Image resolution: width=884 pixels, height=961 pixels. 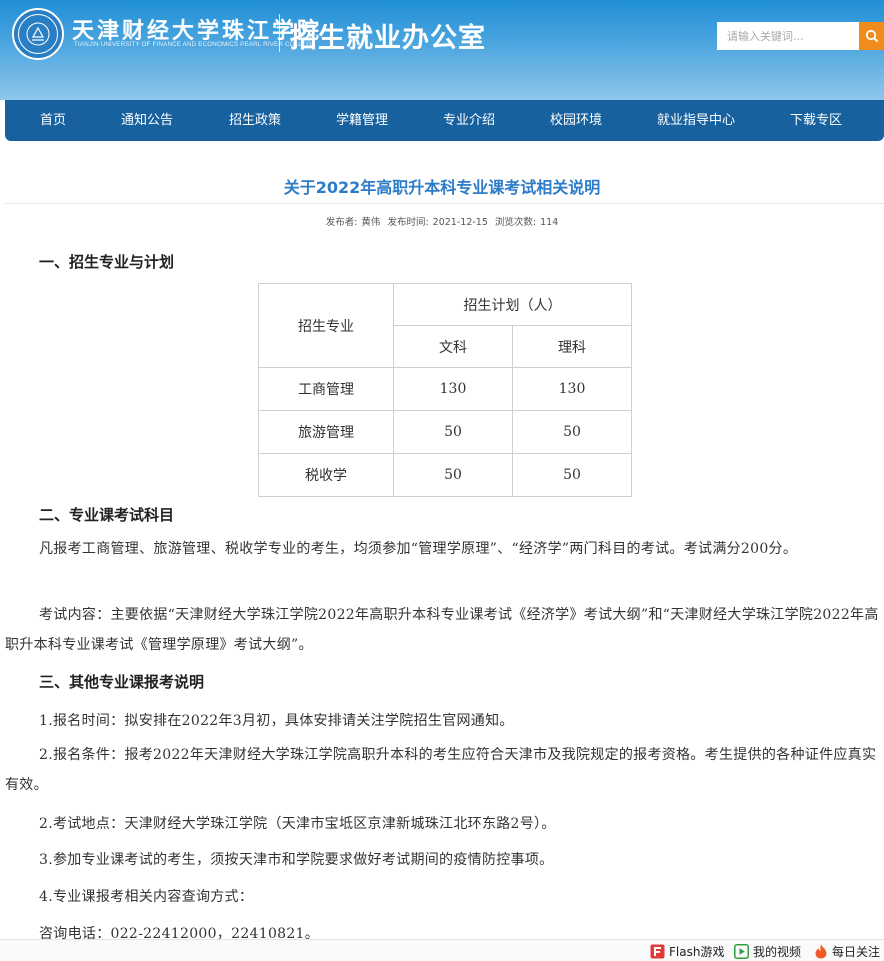 I want to click on table-header-major: 招生专业, so click(x=326, y=325).